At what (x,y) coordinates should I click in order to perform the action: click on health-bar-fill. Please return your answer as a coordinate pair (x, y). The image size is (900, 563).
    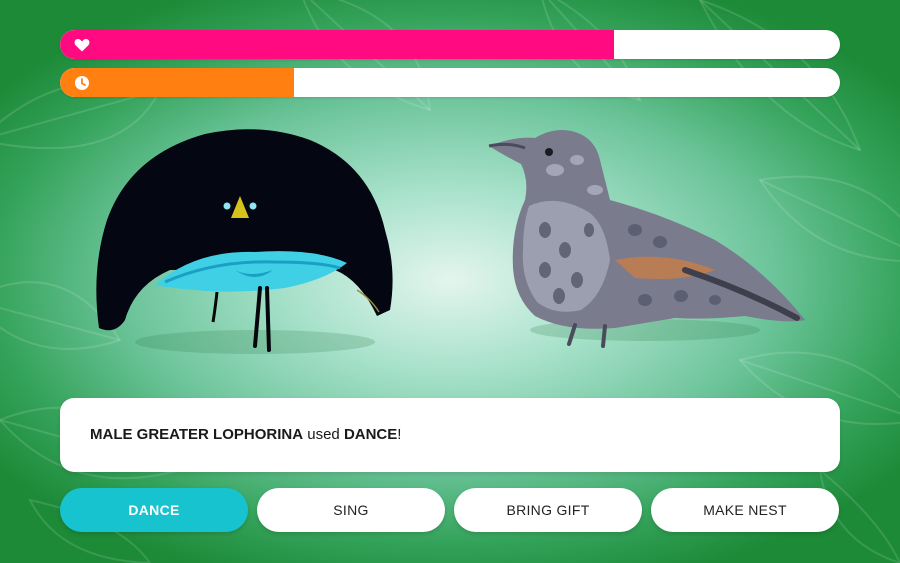
    Looking at the image, I should click on (337, 44).